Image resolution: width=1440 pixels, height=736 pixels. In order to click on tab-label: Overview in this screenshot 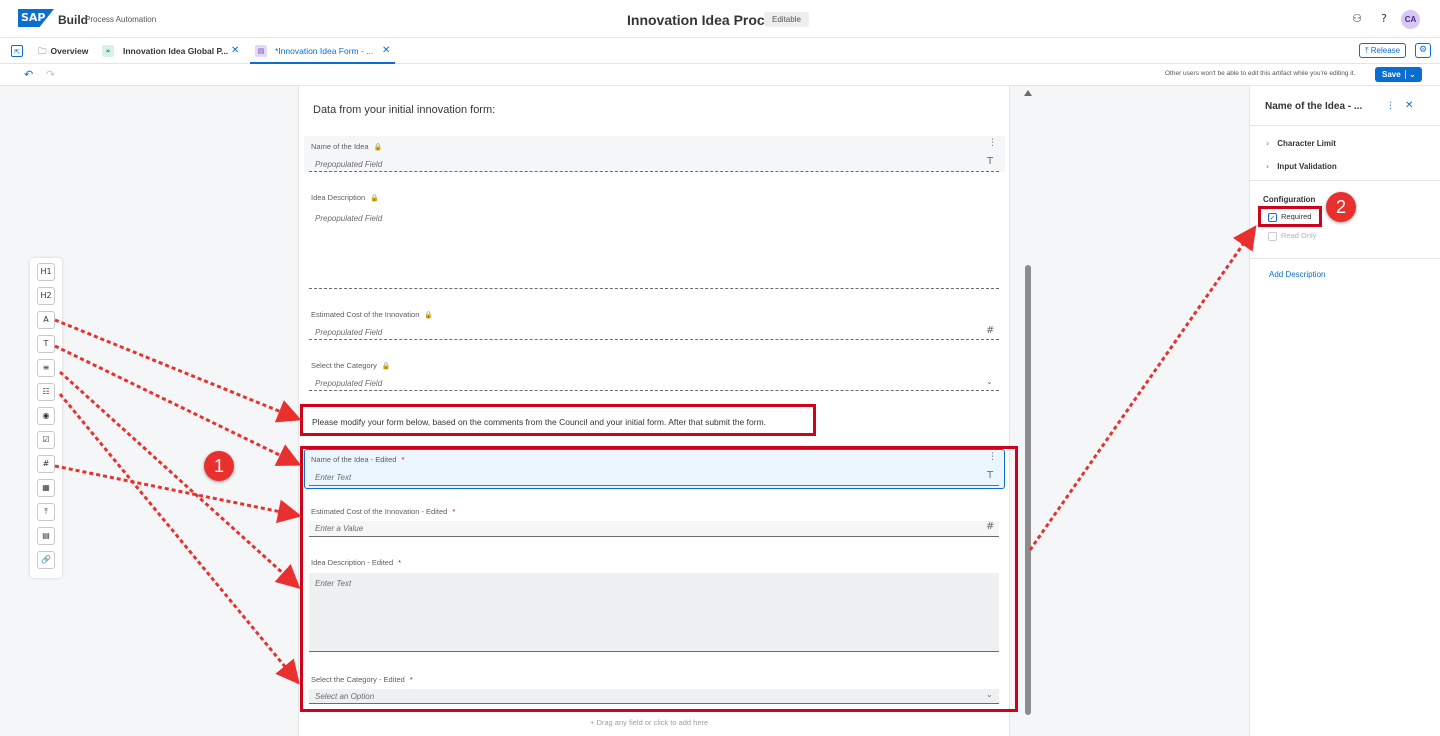, I will do `click(69, 51)`.